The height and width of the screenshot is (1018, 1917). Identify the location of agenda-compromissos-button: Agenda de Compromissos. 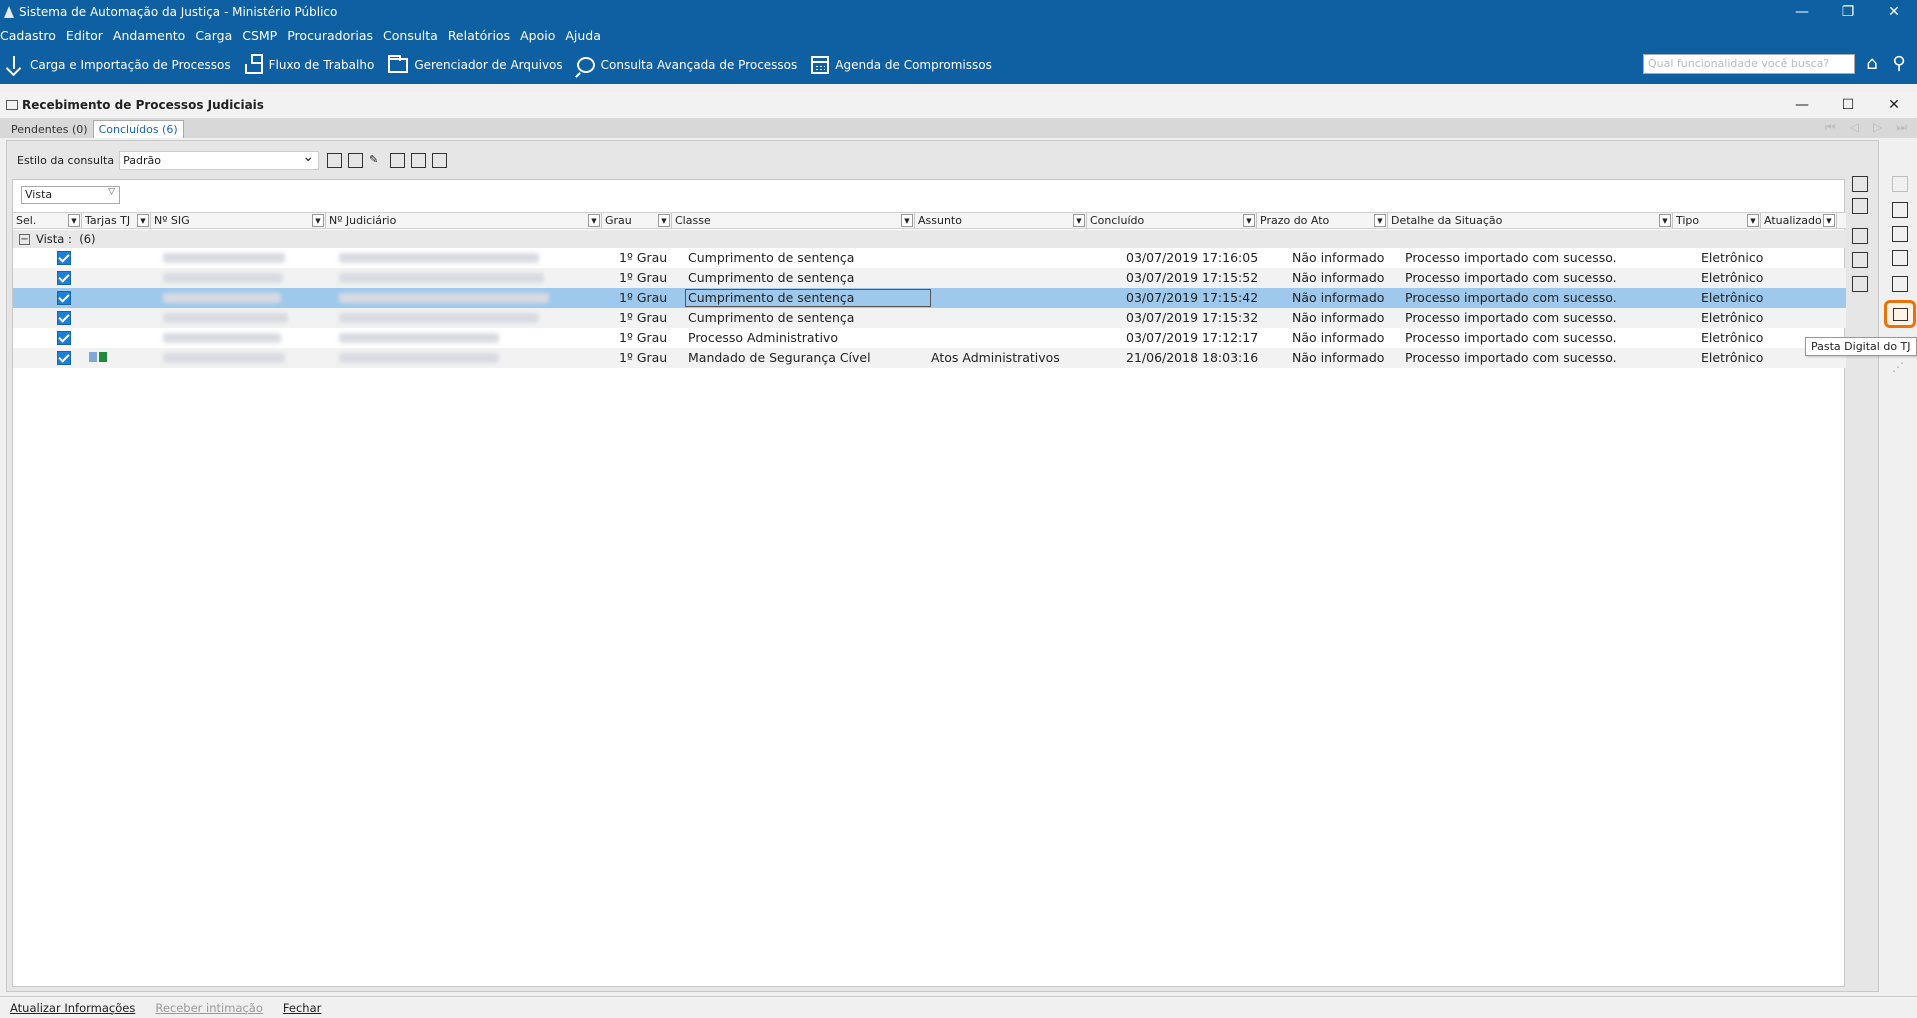
(904, 65).